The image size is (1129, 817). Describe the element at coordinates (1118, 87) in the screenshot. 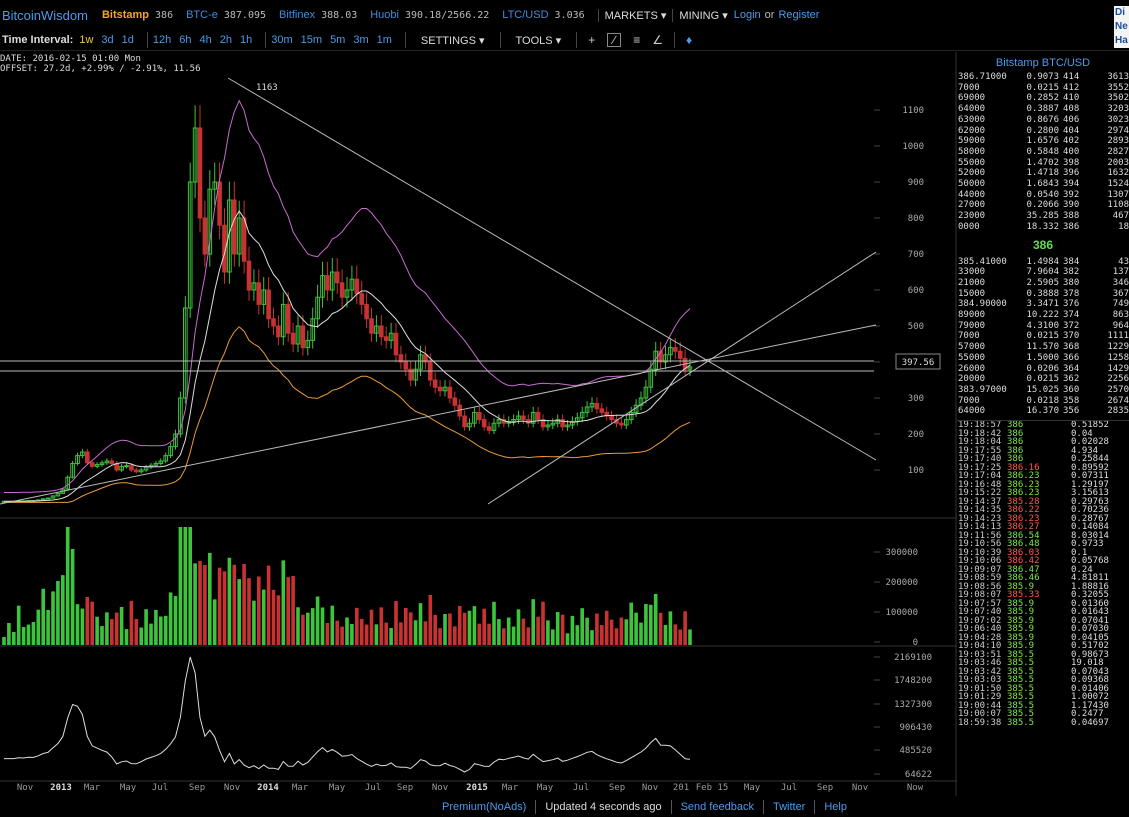

I see `row-sum: 3552` at that location.